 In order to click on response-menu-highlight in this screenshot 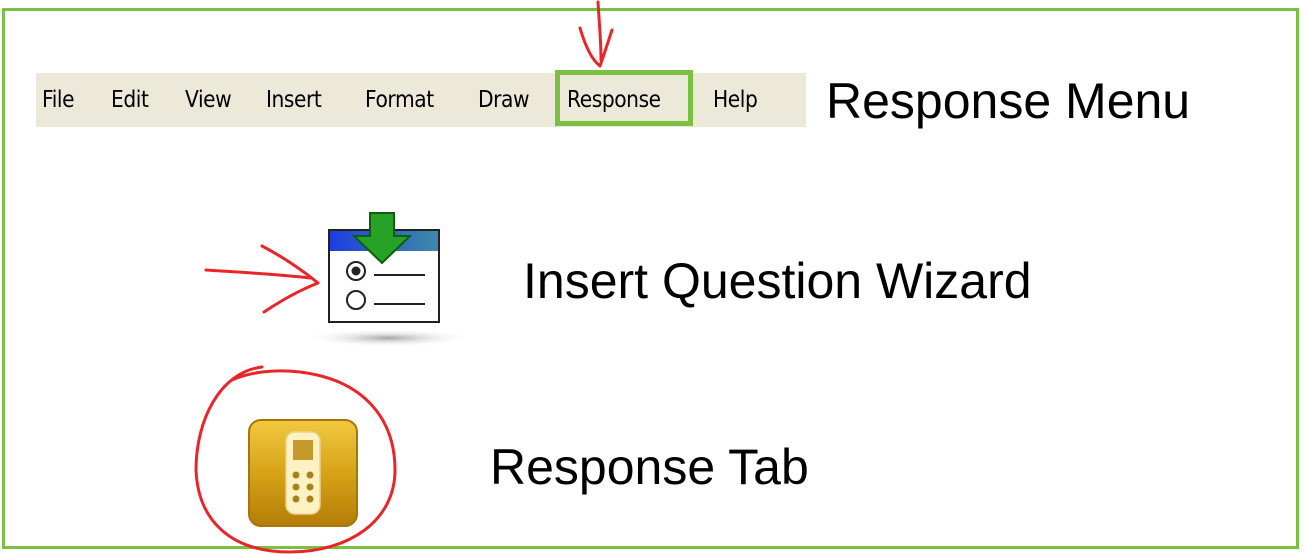, I will do `click(624, 98)`.